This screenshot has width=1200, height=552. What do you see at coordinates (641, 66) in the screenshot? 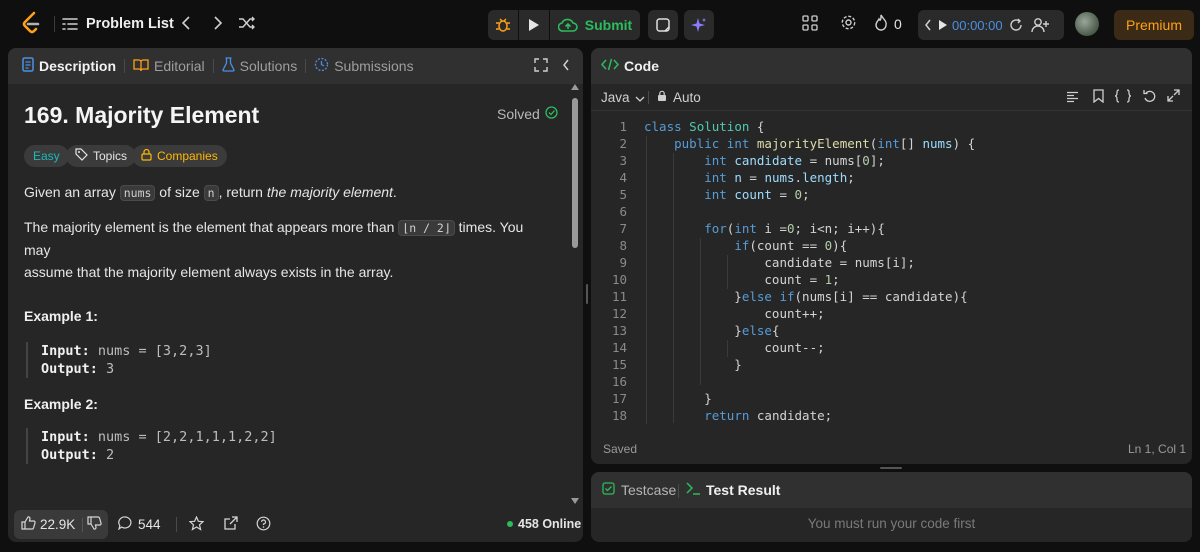
I see `code-header-label: Code` at bounding box center [641, 66].